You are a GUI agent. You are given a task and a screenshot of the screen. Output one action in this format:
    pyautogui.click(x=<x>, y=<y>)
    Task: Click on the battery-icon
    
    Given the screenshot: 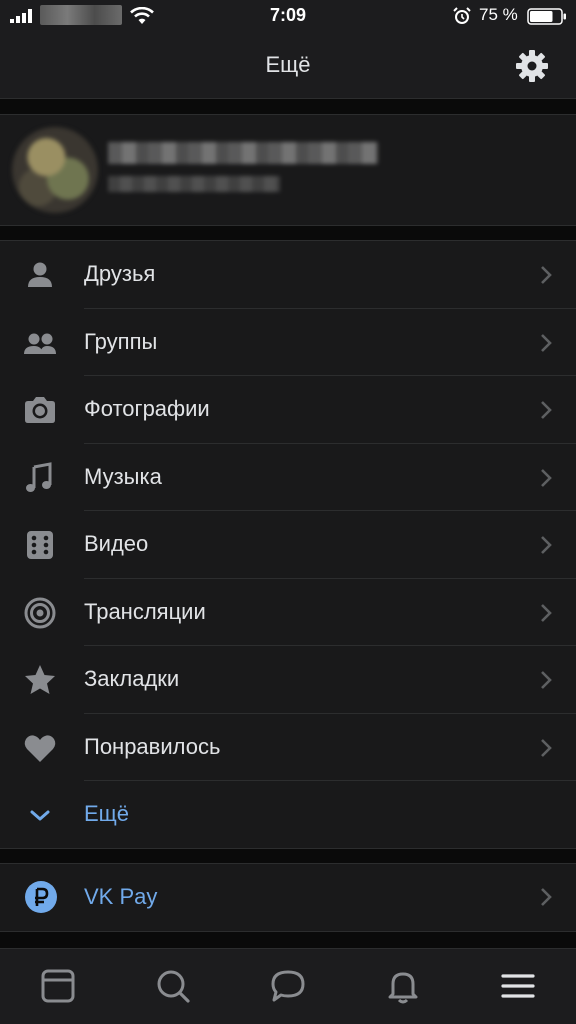 What is the action you would take?
    pyautogui.click(x=546, y=16)
    